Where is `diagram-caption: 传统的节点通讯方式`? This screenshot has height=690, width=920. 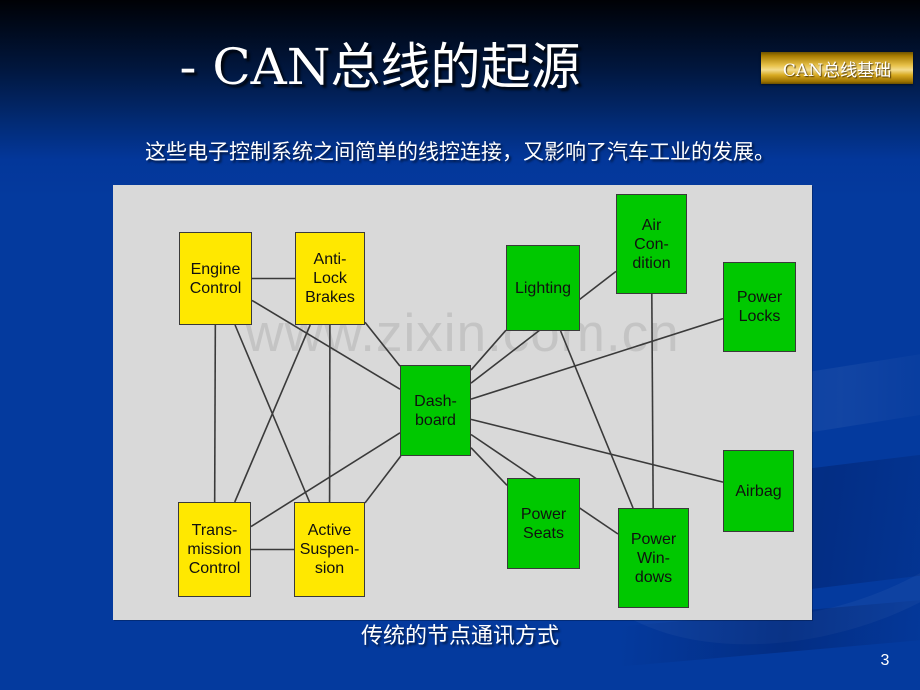 diagram-caption: 传统的节点通讯方式 is located at coordinates (459, 636).